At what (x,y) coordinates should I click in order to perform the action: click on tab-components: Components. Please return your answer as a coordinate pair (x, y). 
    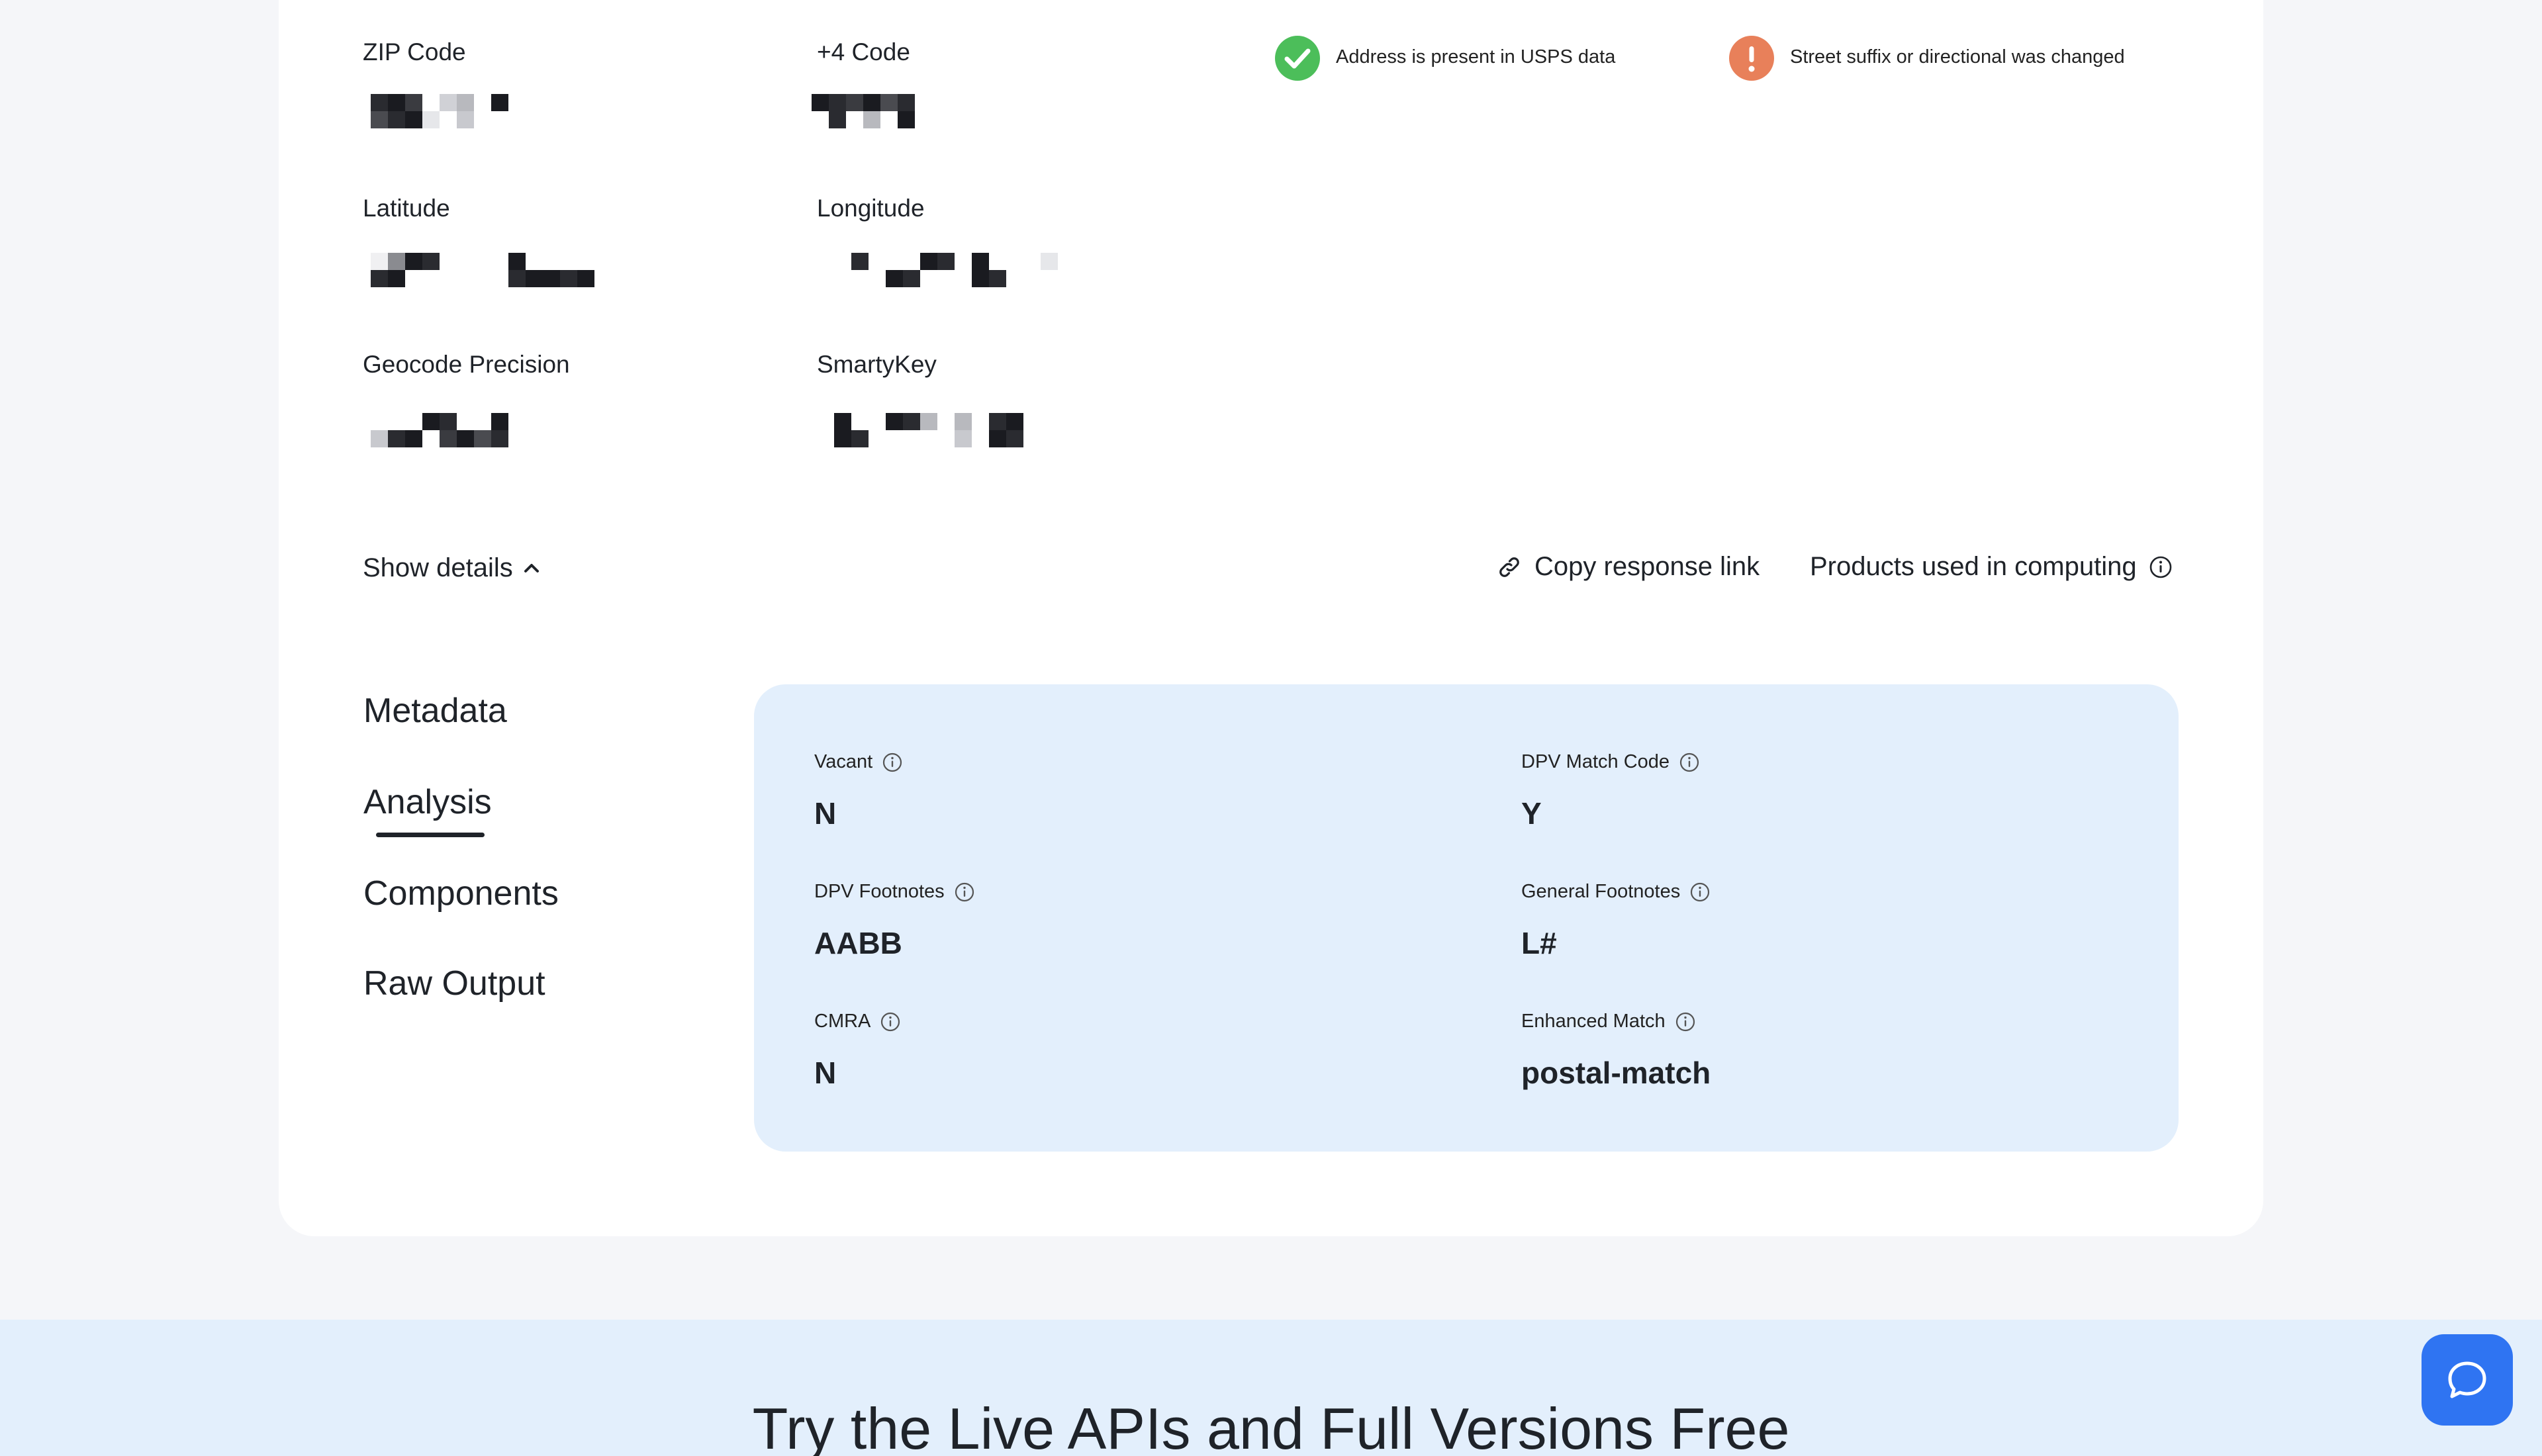
    Looking at the image, I should click on (461, 893).